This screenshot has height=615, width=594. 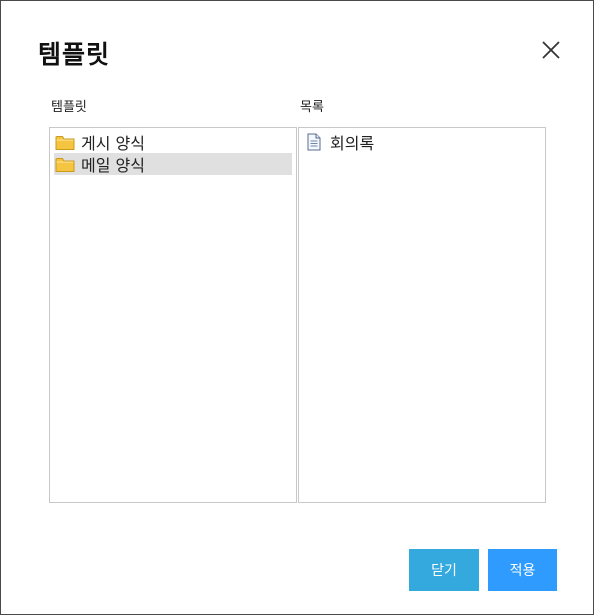 I want to click on close-button: 닫기, so click(x=444, y=570).